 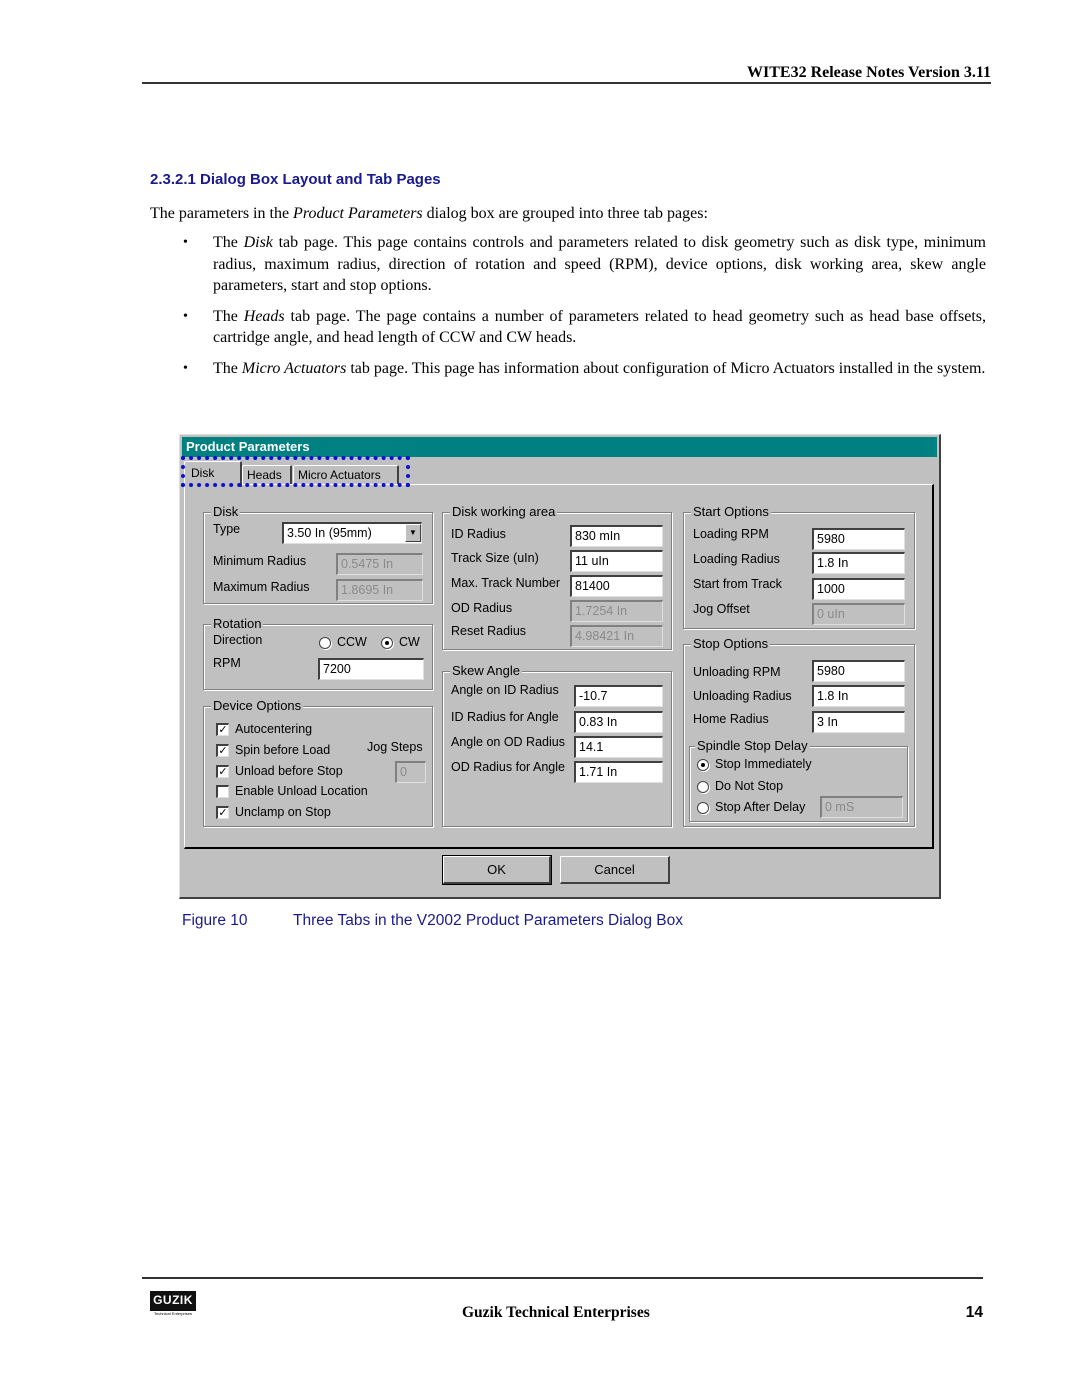 What do you see at coordinates (559, 474) in the screenshot?
I see `tab-strip: Disk Heads Micro Actuators` at bounding box center [559, 474].